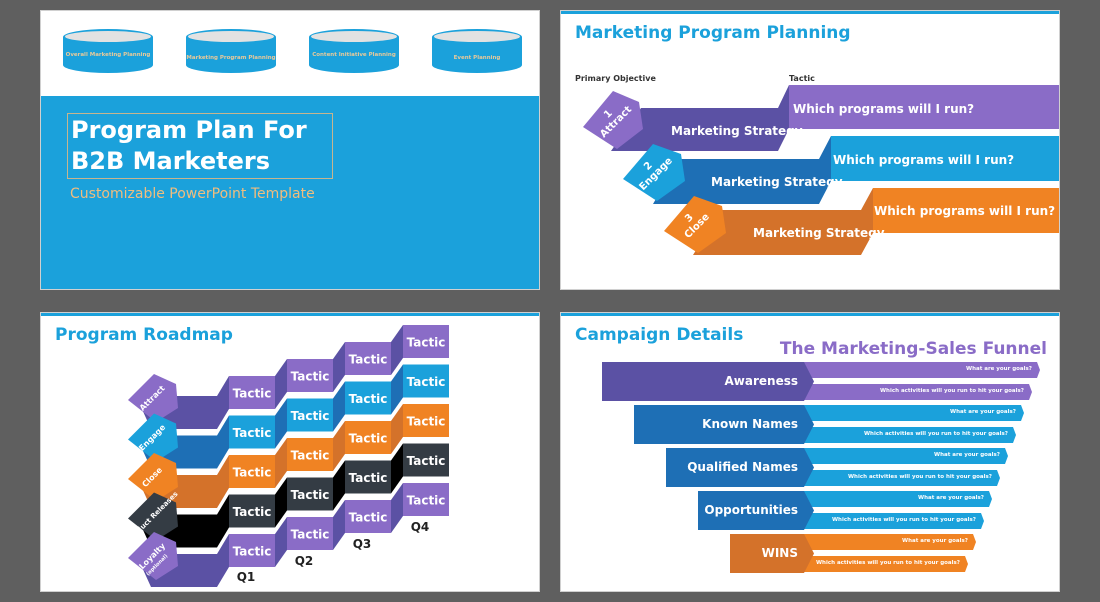  What do you see at coordinates (189, 145) in the screenshot?
I see `presentation-title: Program Plan For B2B Marketers` at bounding box center [189, 145].